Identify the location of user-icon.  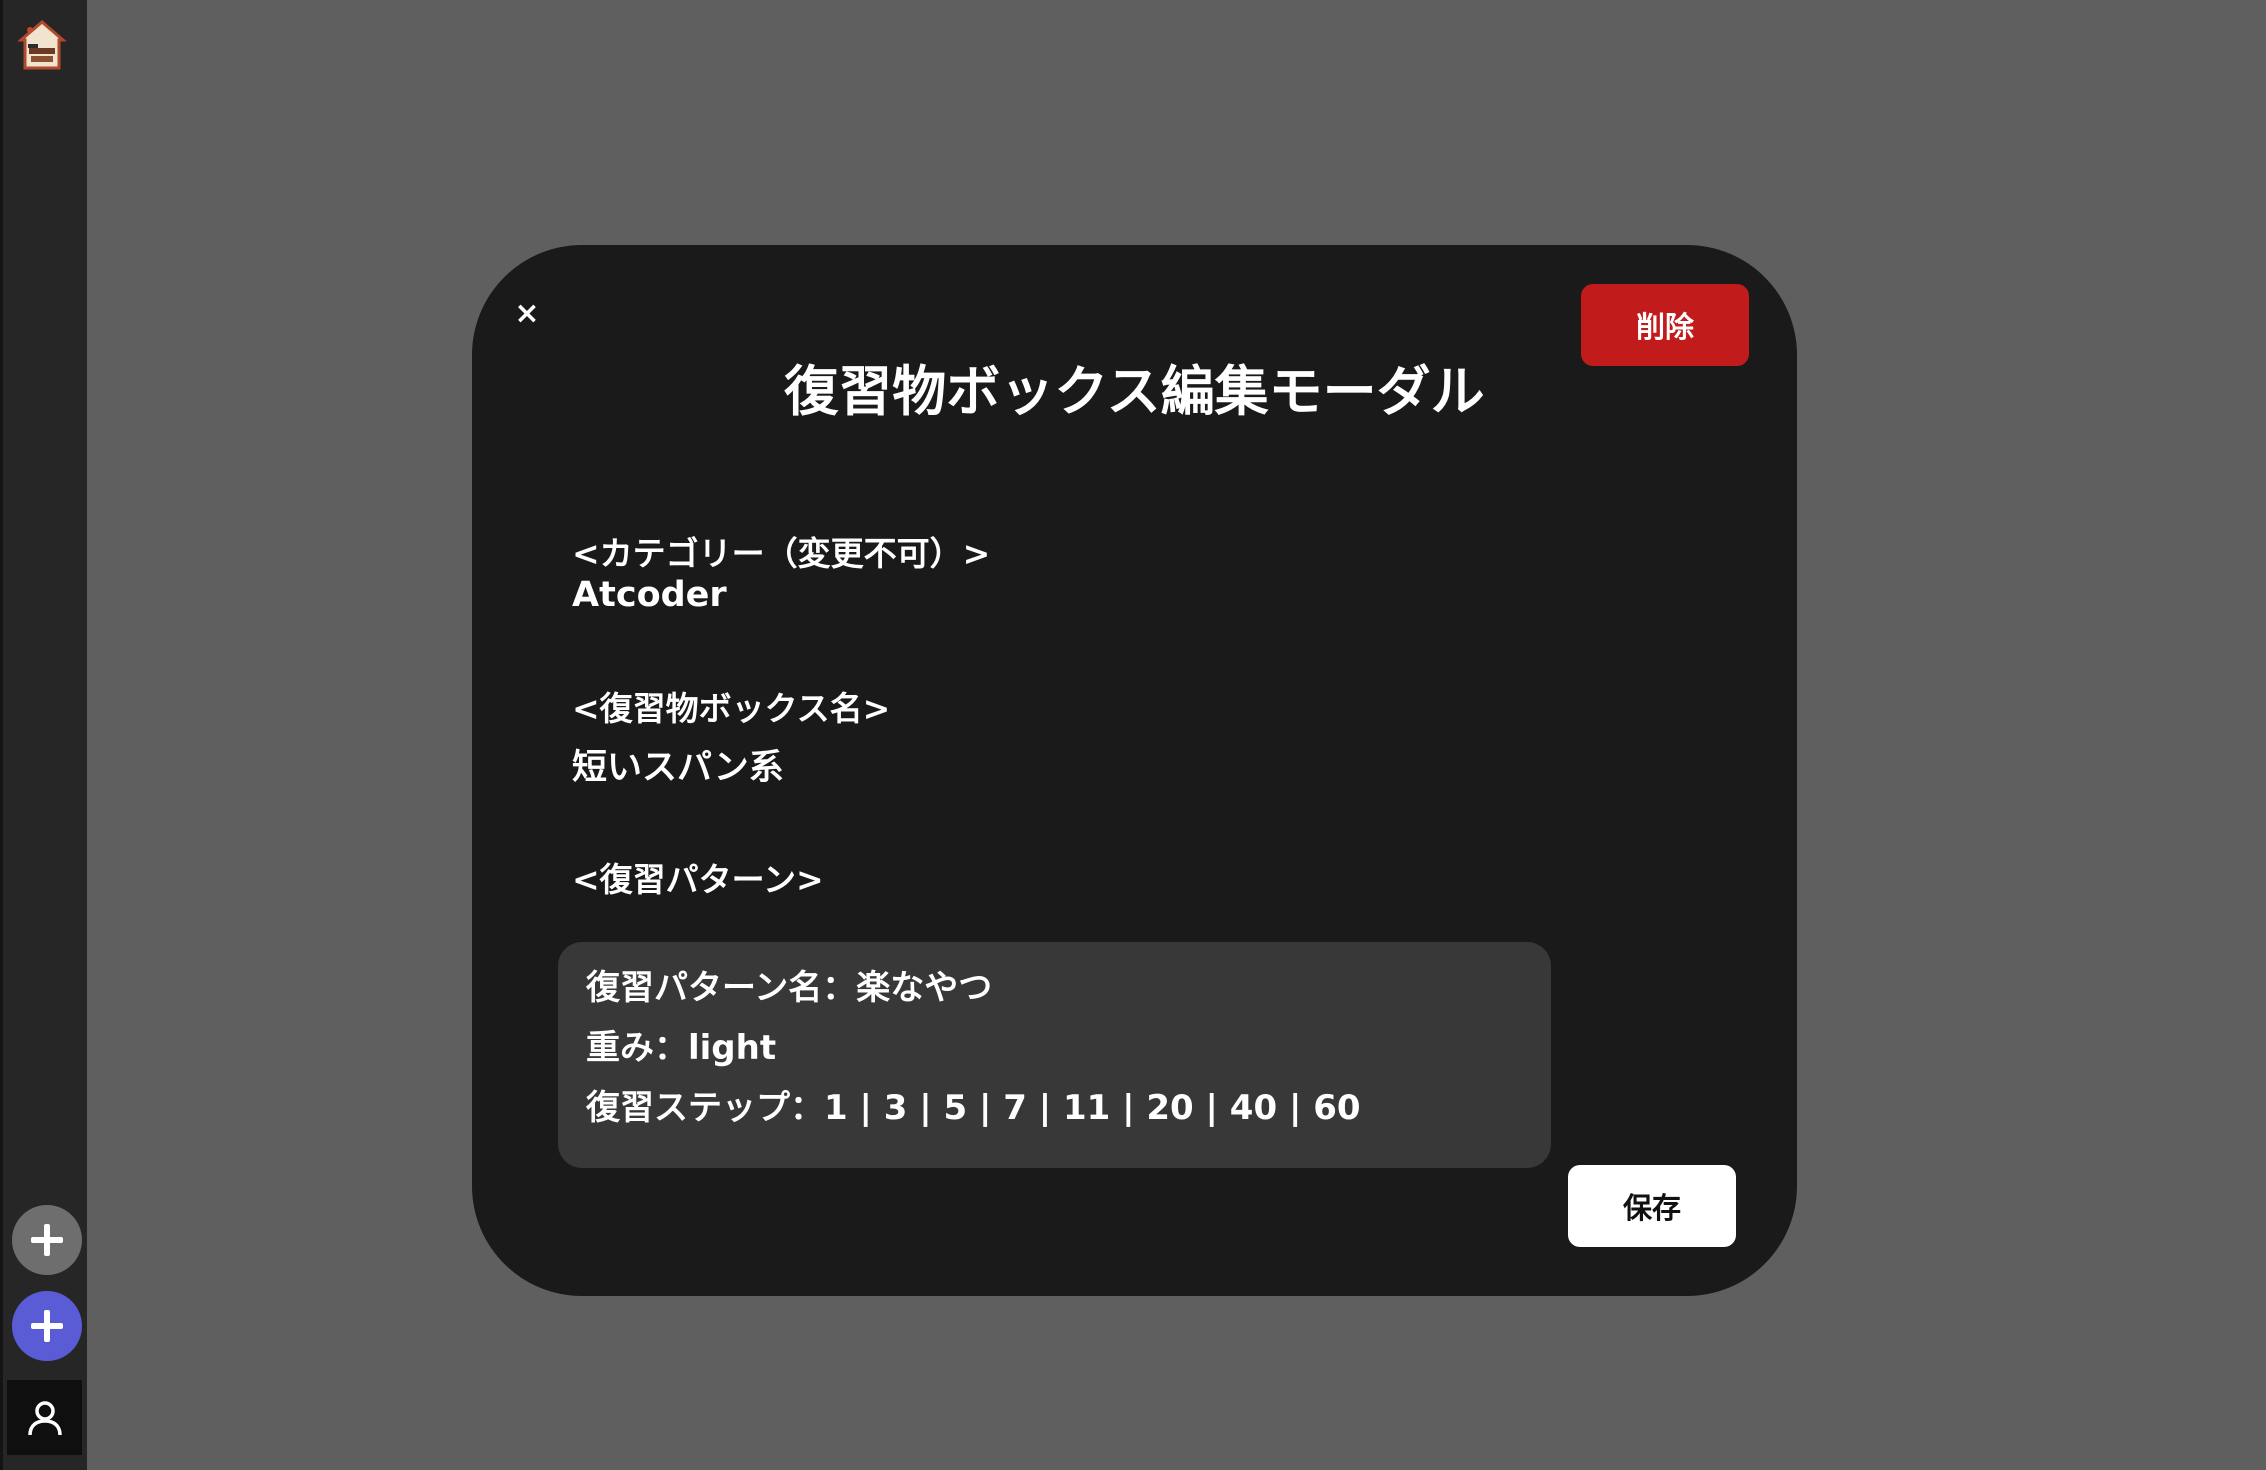
(44, 1417).